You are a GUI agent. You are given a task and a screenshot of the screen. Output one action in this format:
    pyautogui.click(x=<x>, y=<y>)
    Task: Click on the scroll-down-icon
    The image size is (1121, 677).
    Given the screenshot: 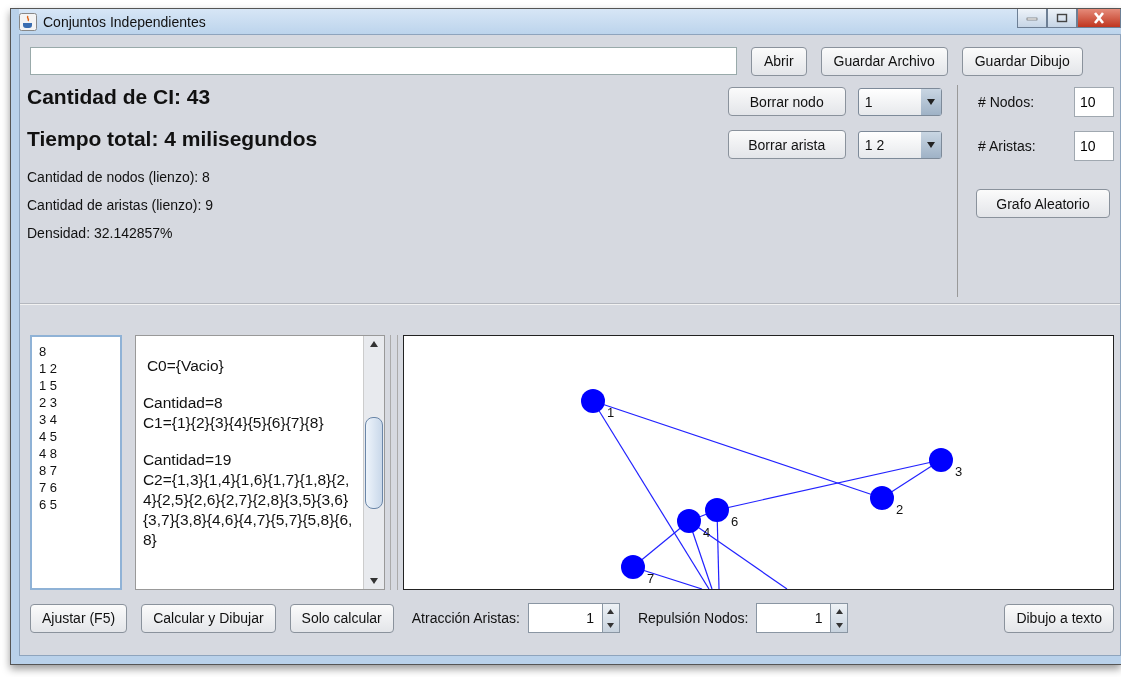 What is the action you would take?
    pyautogui.click(x=373, y=581)
    